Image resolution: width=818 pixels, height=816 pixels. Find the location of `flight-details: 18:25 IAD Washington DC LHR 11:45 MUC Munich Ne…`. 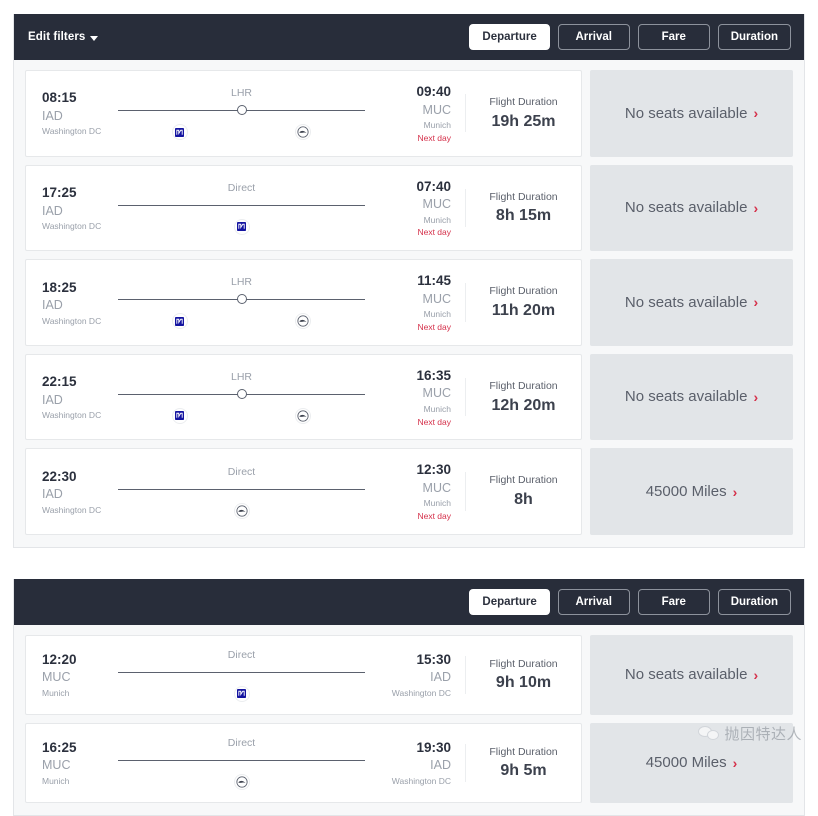

flight-details: 18:25 IAD Washington DC LHR 11:45 MUC Munich Ne… is located at coordinates (303, 302).